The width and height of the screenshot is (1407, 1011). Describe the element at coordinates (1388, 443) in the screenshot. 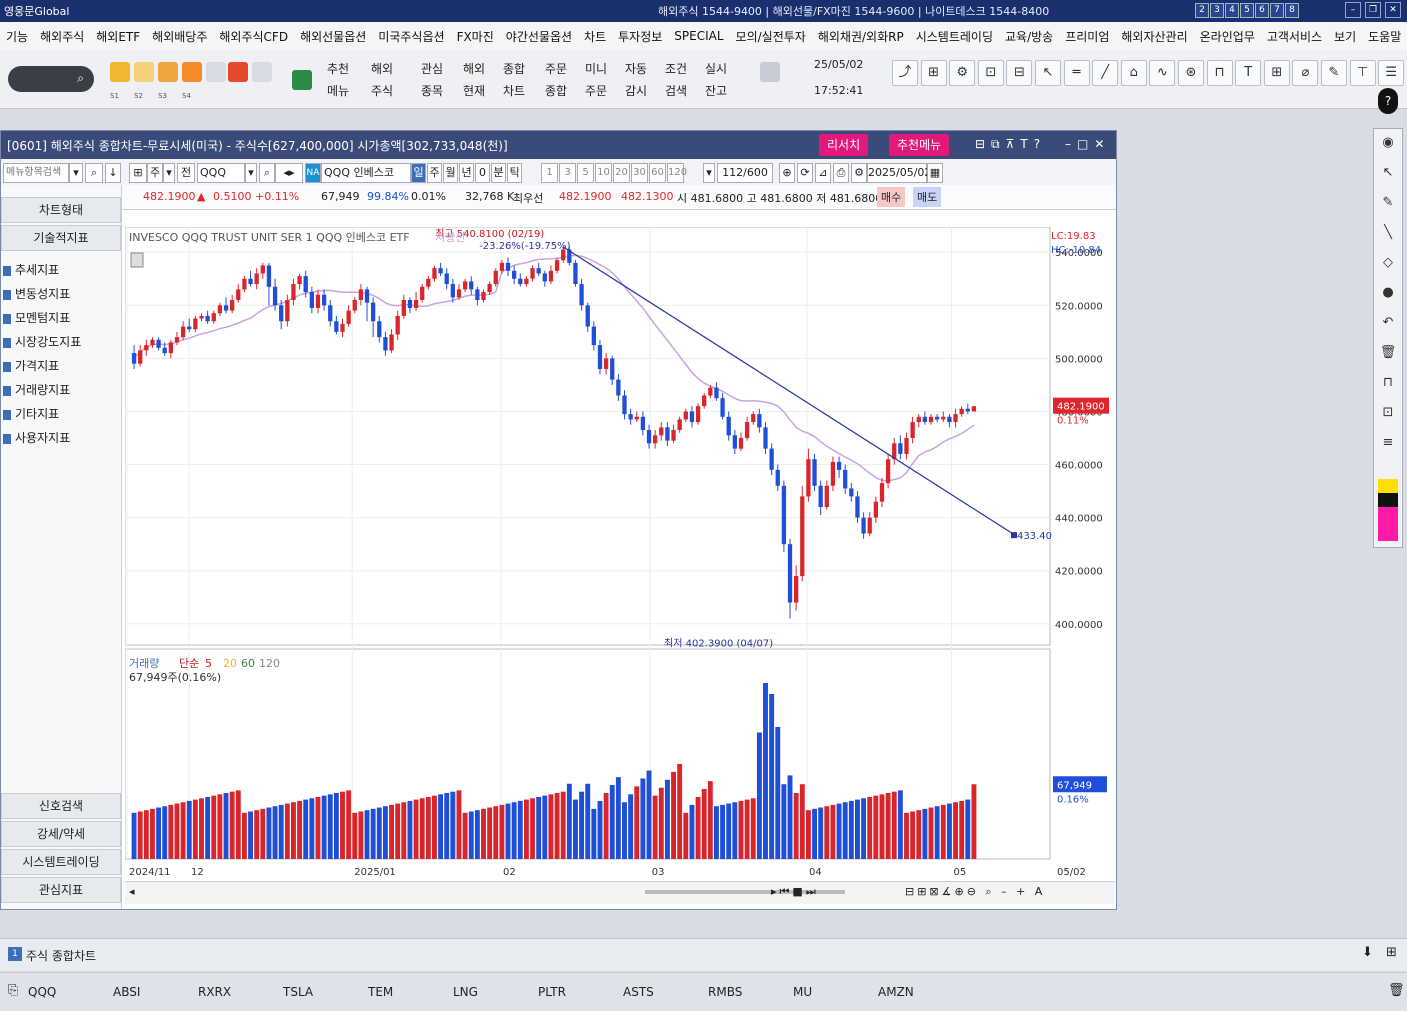

I see `list-icon: ≡` at that location.